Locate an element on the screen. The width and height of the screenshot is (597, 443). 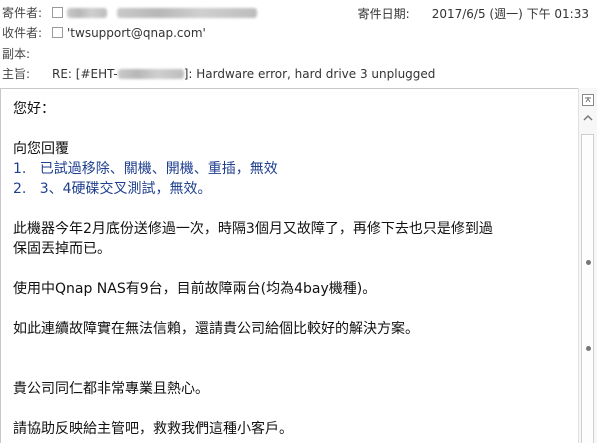
subject-label: 主旨: is located at coordinates (16, 74).